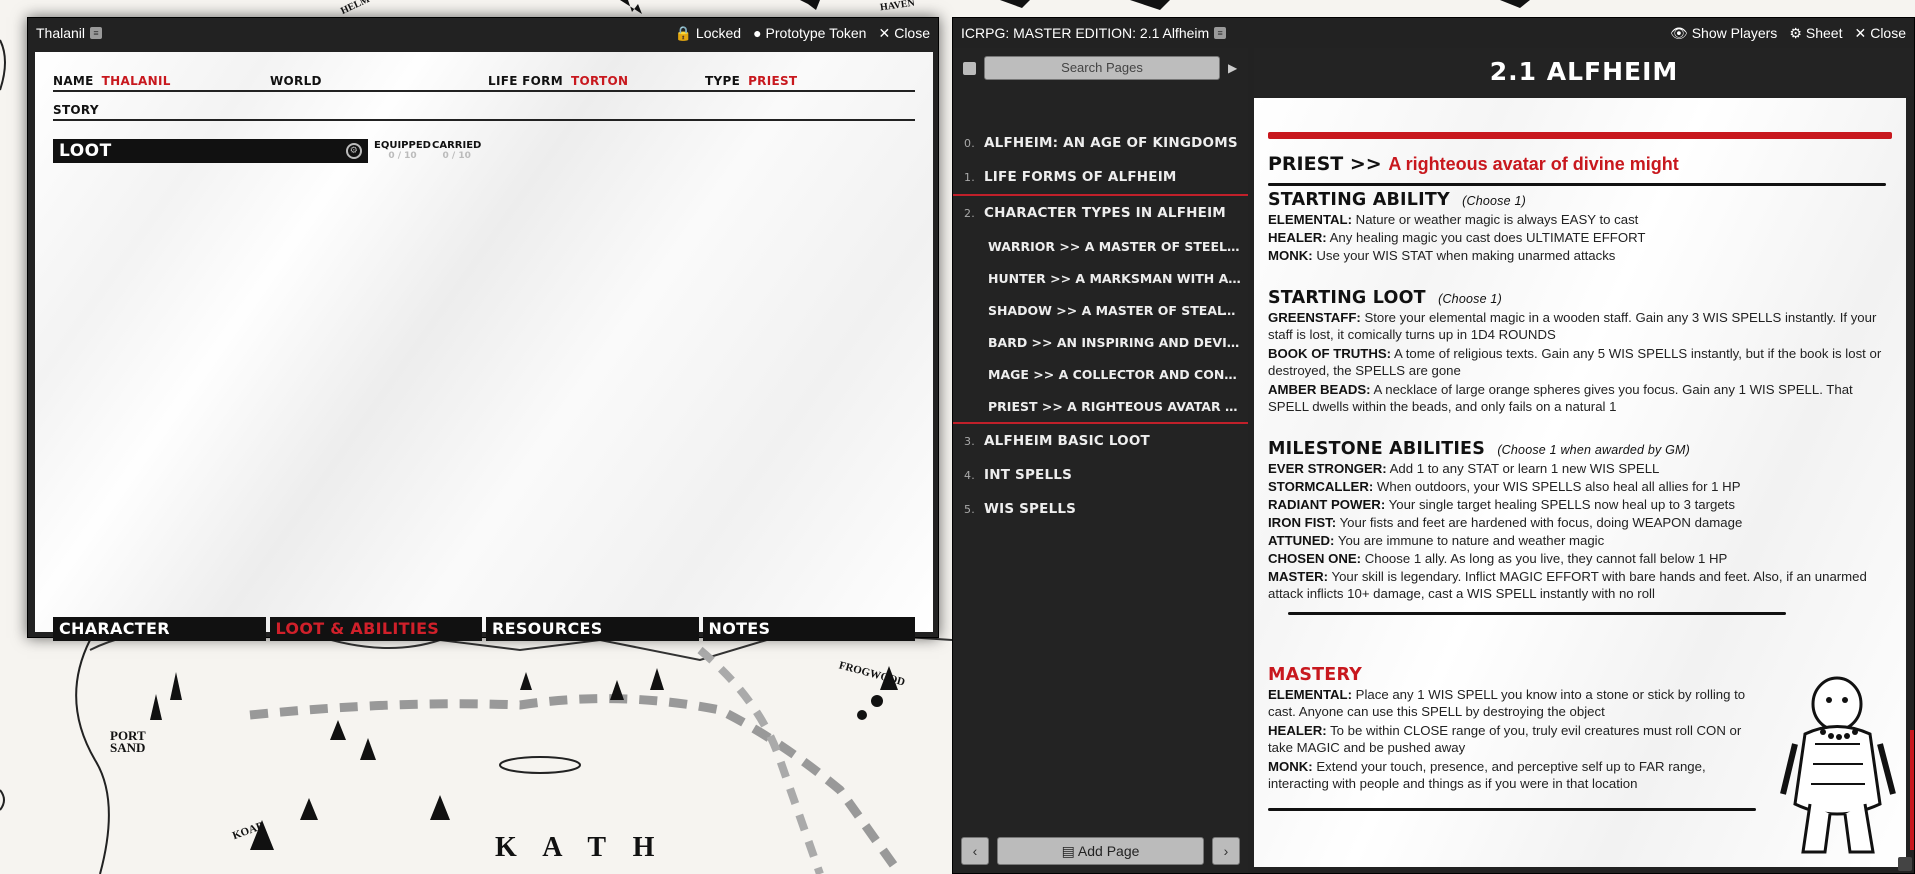 This screenshot has width=1915, height=874. What do you see at coordinates (816, 33) in the screenshot?
I see `prototype-token-label: Prototype Token` at bounding box center [816, 33].